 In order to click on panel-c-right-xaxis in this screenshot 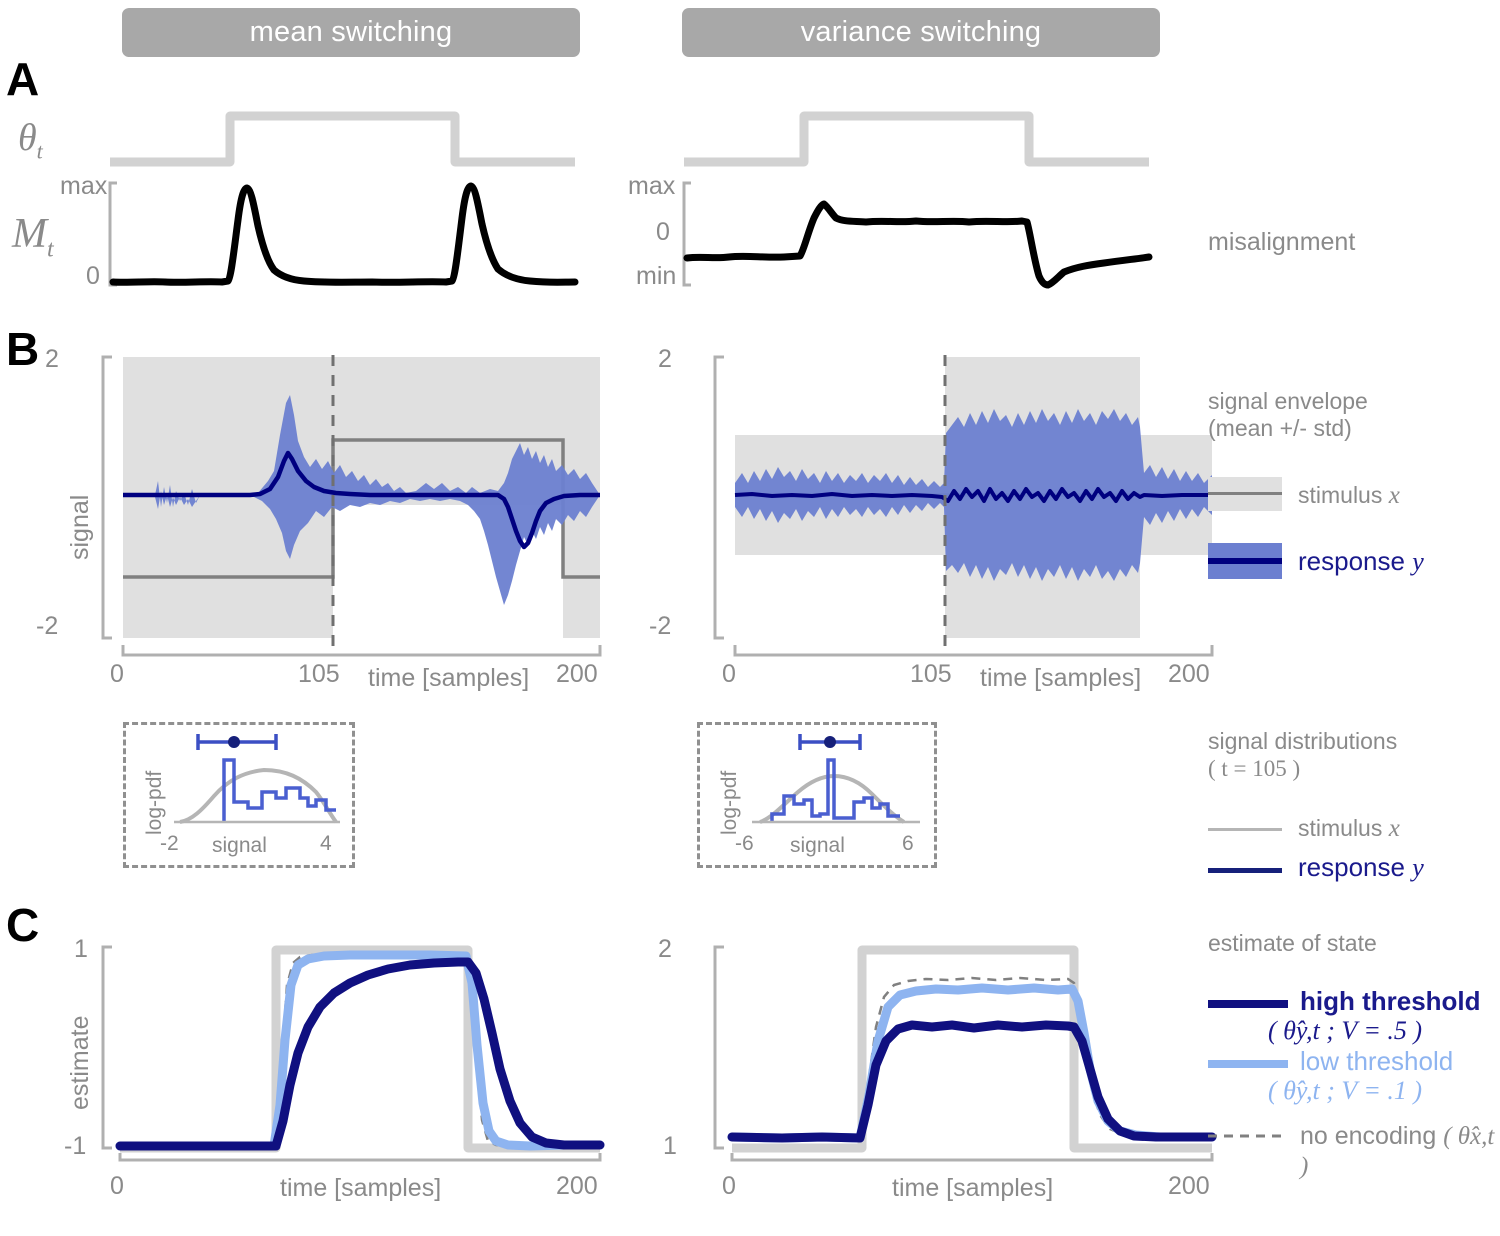, I will do `click(972, 1157)`.